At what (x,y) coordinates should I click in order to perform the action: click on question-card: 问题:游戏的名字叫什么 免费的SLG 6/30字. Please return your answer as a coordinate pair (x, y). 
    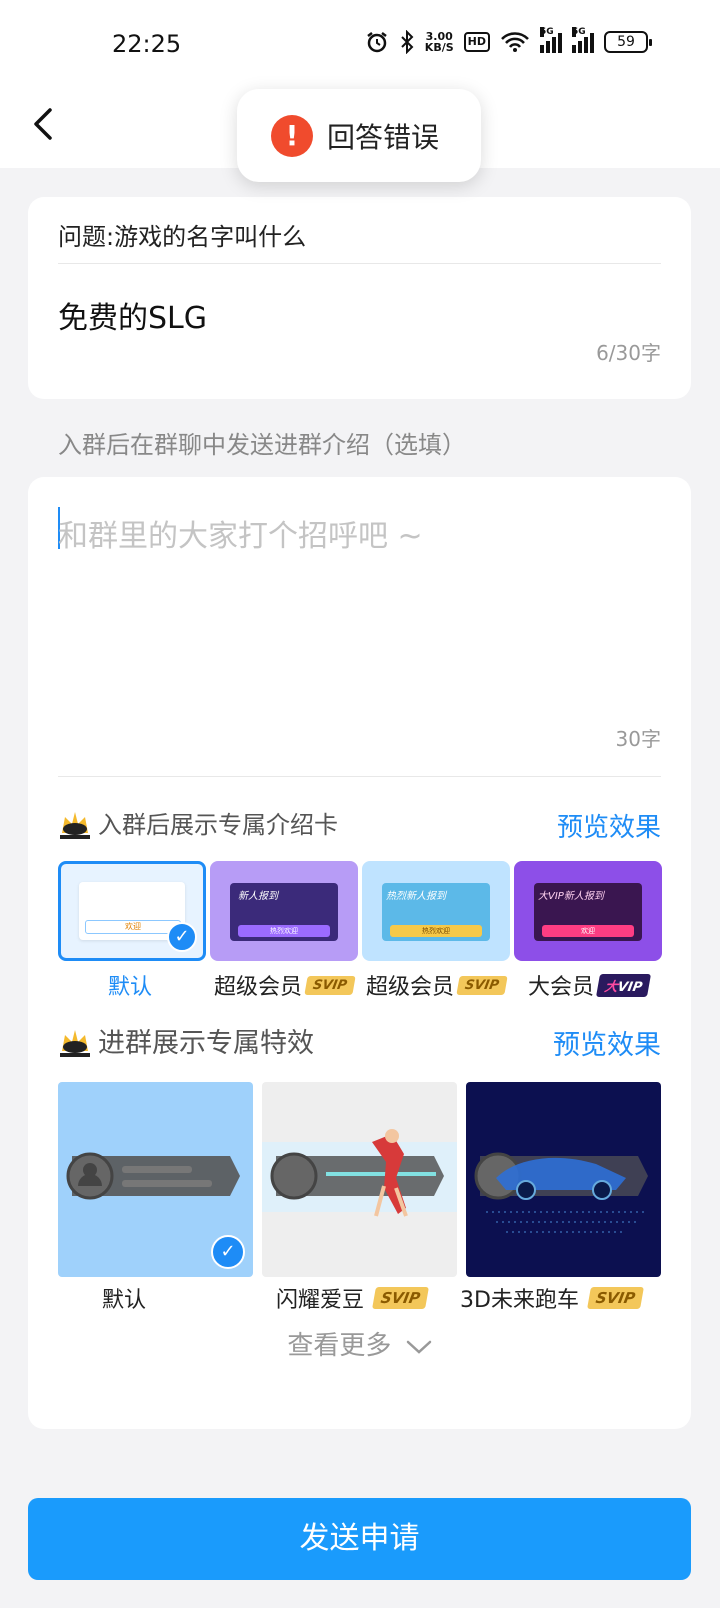
    Looking at the image, I should click on (359, 298).